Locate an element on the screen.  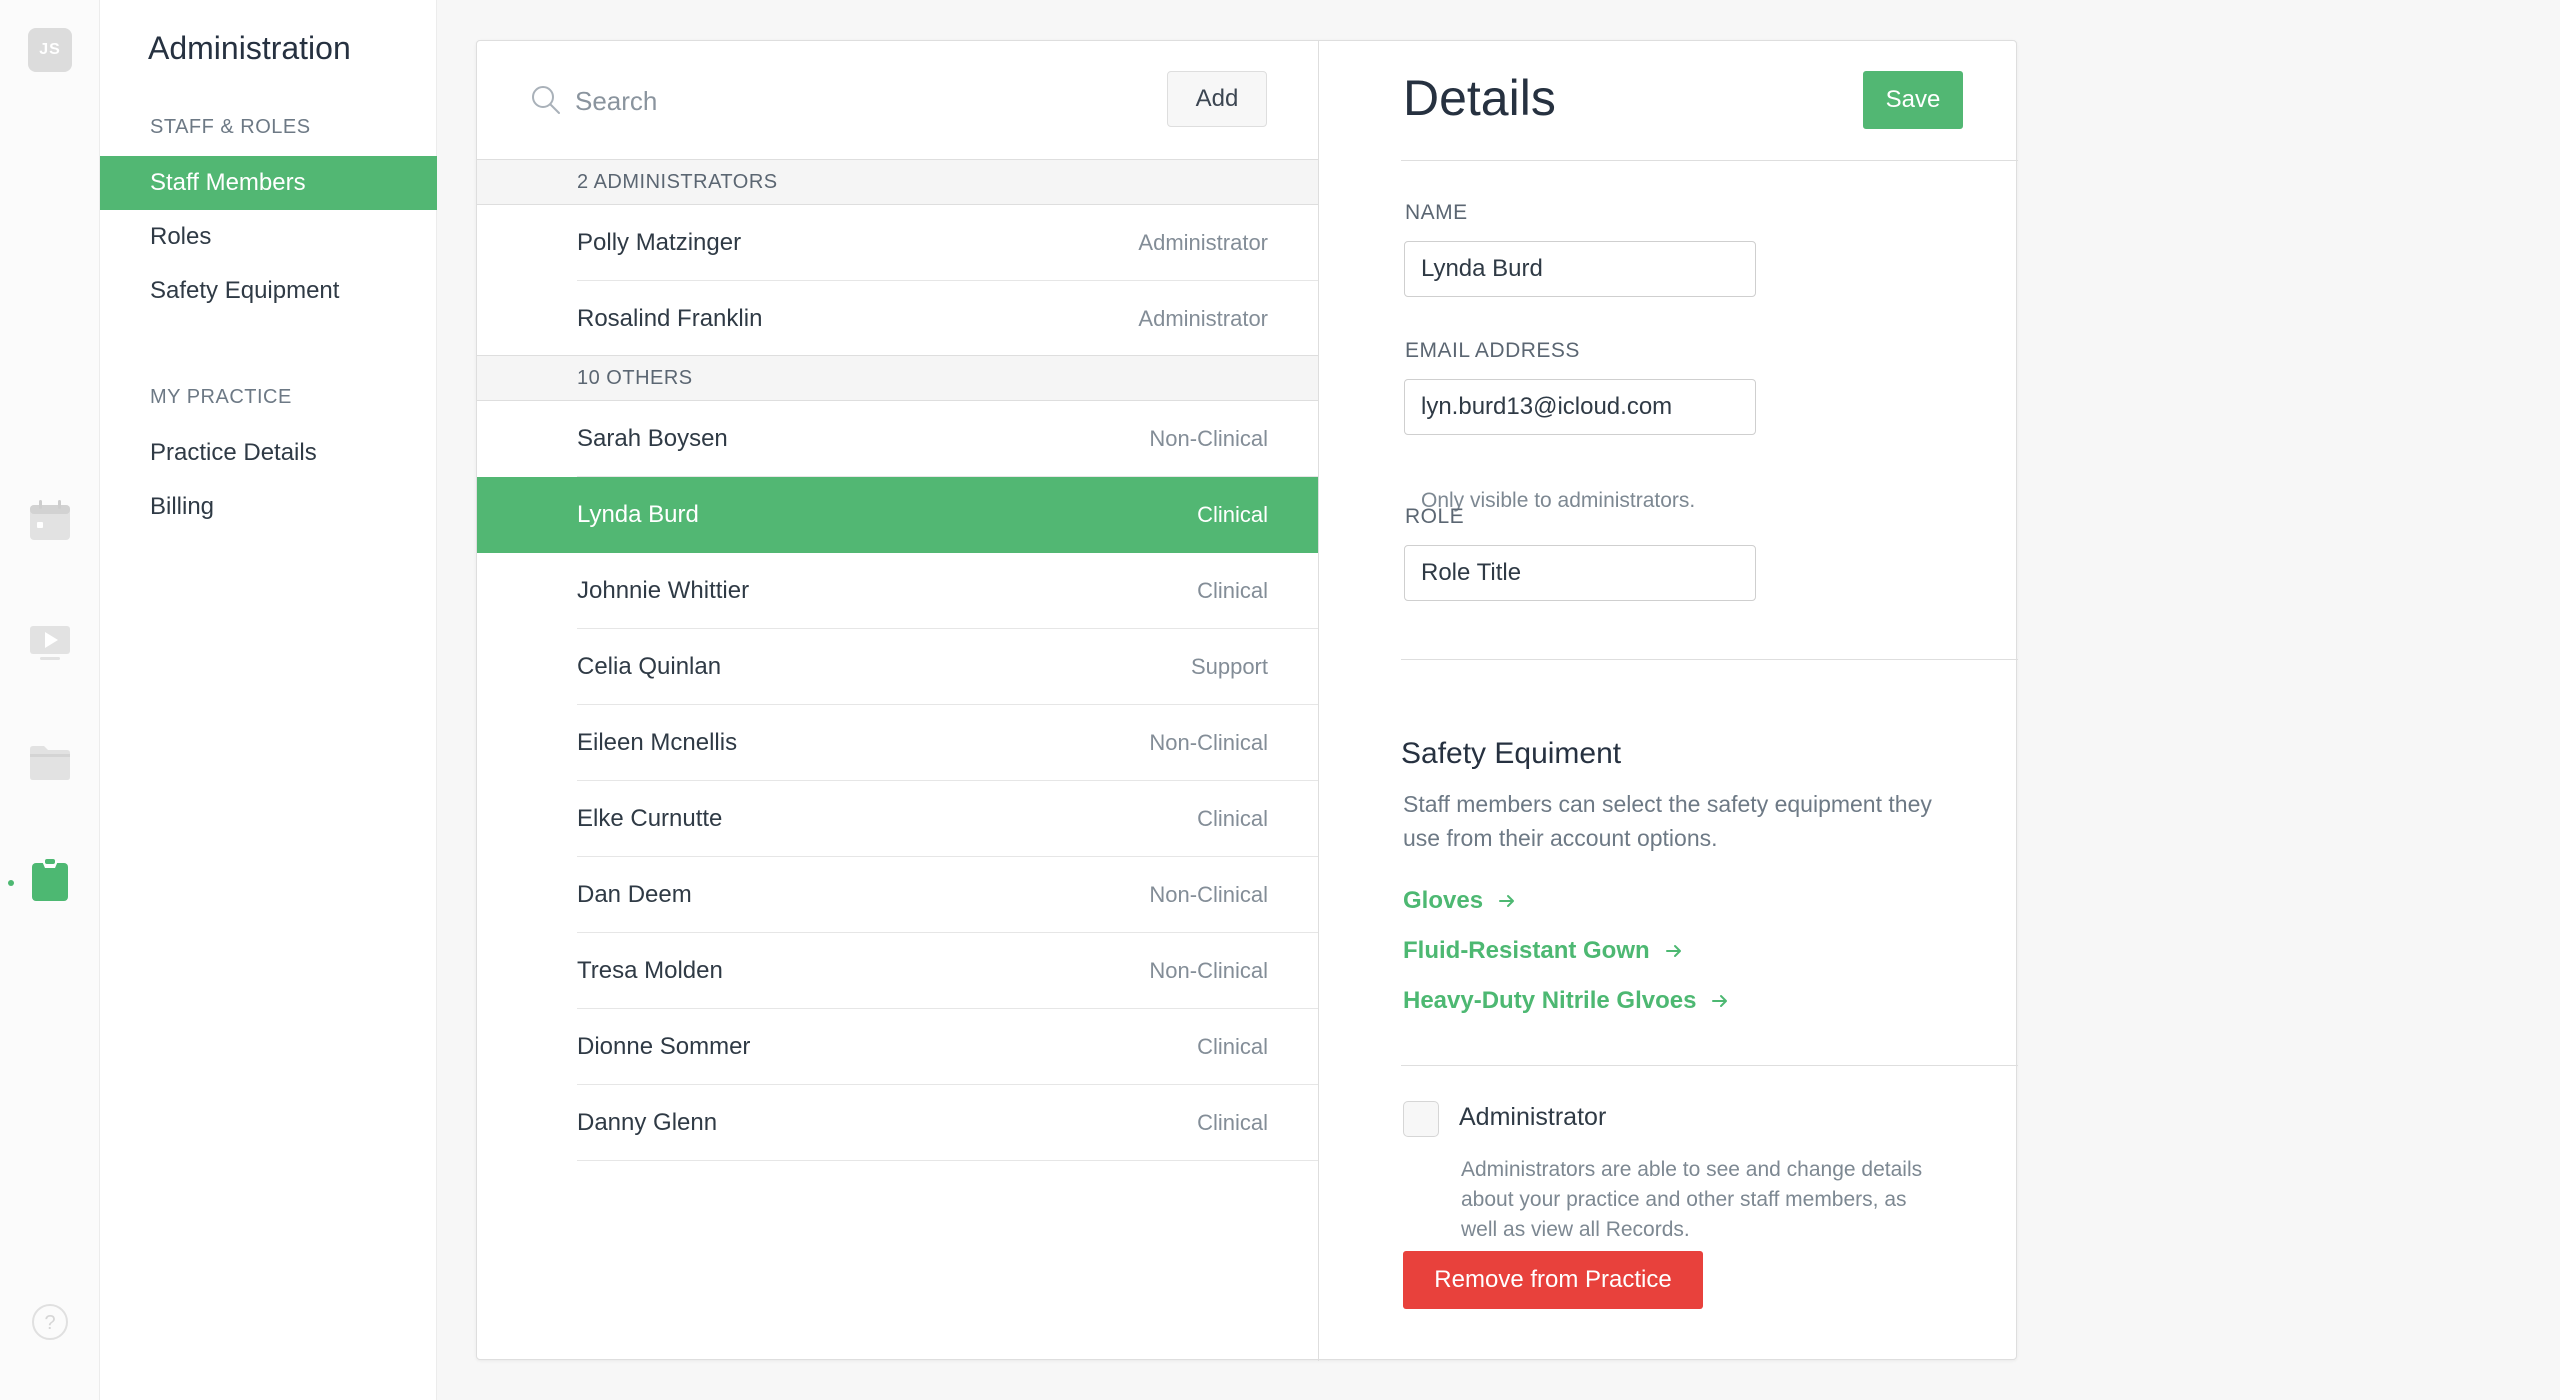
calendar-icon is located at coordinates (50, 520).